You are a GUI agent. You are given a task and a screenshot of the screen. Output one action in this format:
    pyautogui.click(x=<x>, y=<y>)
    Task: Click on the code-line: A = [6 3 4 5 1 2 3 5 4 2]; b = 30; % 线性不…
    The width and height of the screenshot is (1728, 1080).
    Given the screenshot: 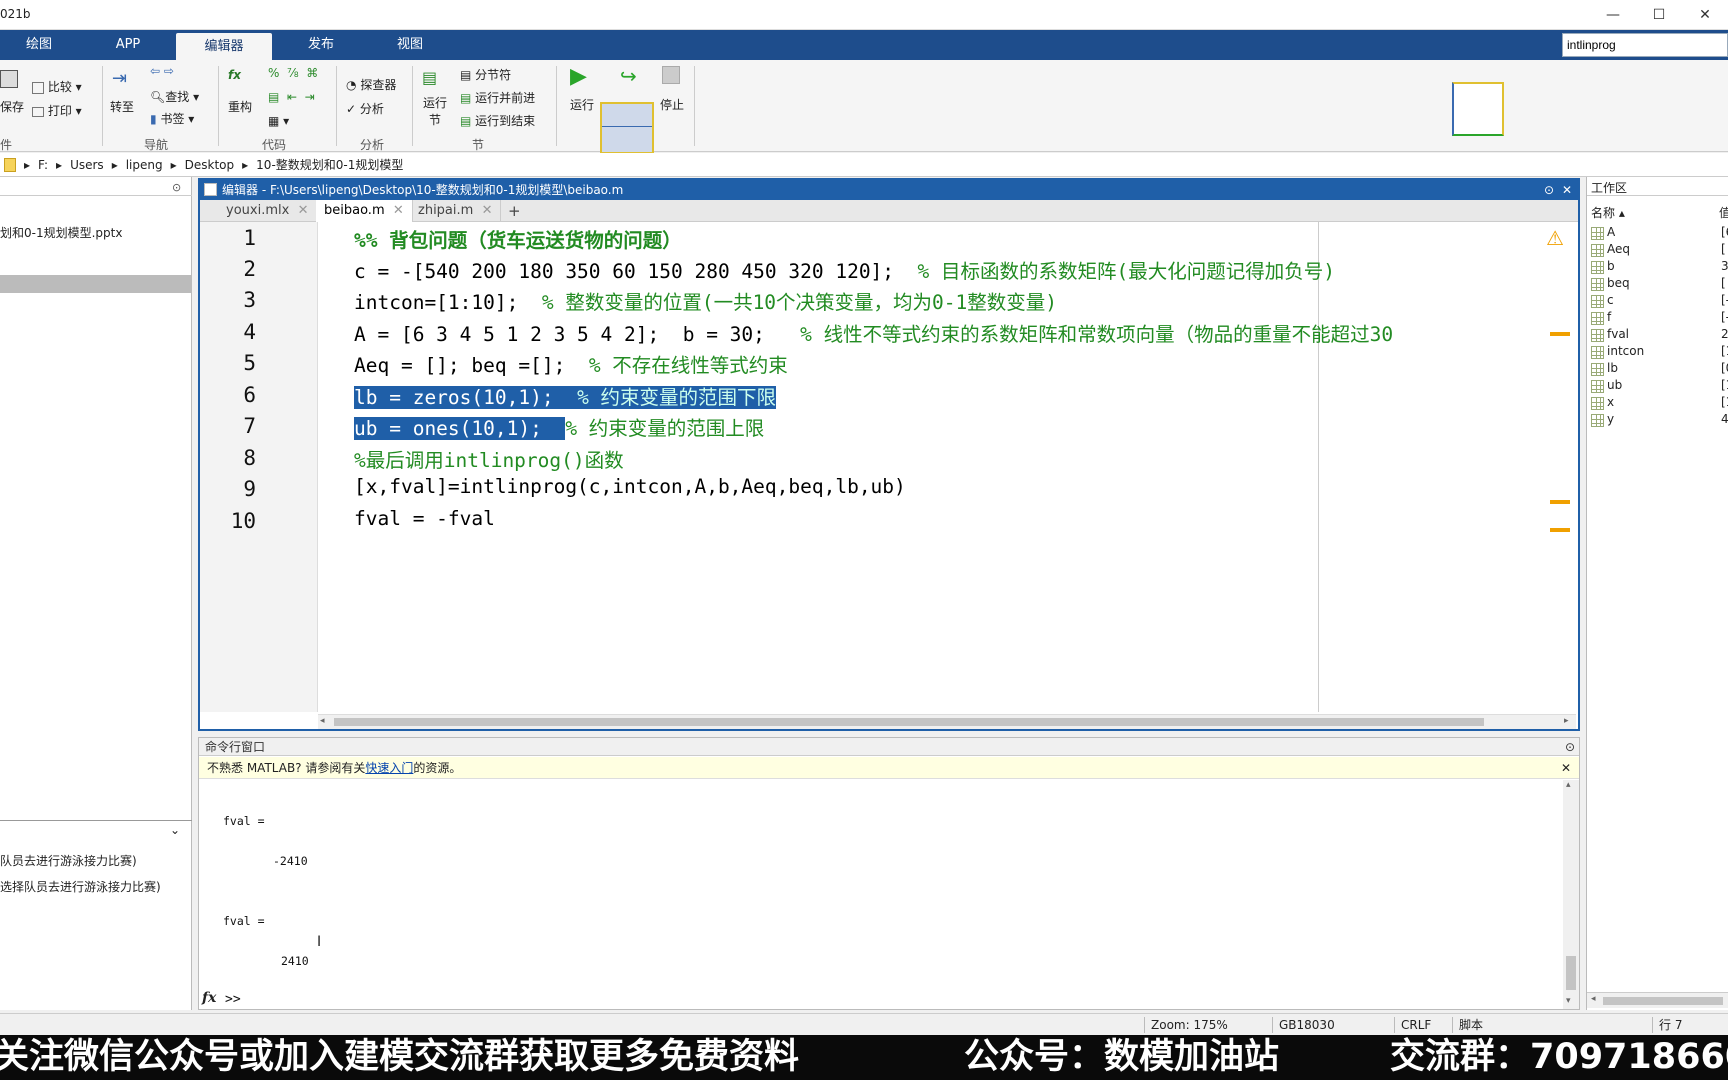 What is the action you would take?
    pyautogui.click(x=944, y=332)
    